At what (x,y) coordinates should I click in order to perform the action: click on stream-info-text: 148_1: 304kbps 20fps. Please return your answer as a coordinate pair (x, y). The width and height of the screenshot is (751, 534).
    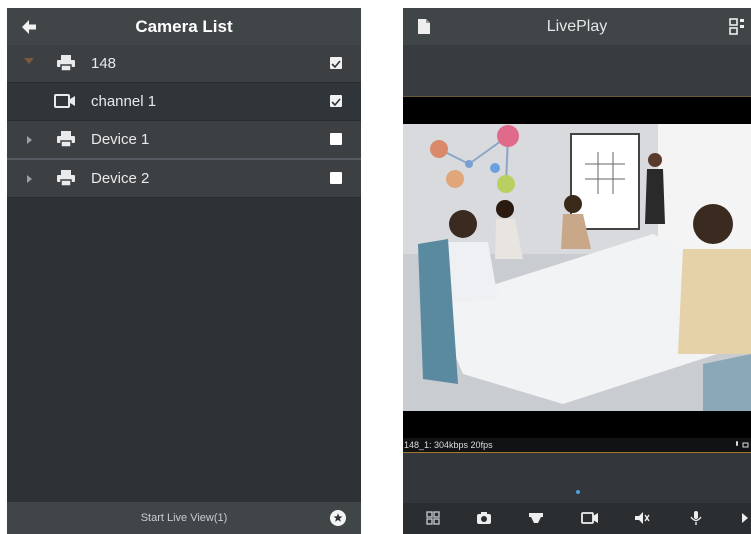
    Looking at the image, I should click on (448, 445).